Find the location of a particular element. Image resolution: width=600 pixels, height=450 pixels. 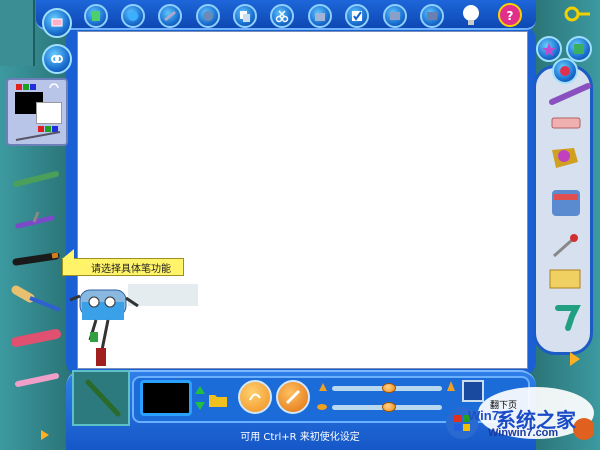

help-icon: ? is located at coordinates (510, 15).